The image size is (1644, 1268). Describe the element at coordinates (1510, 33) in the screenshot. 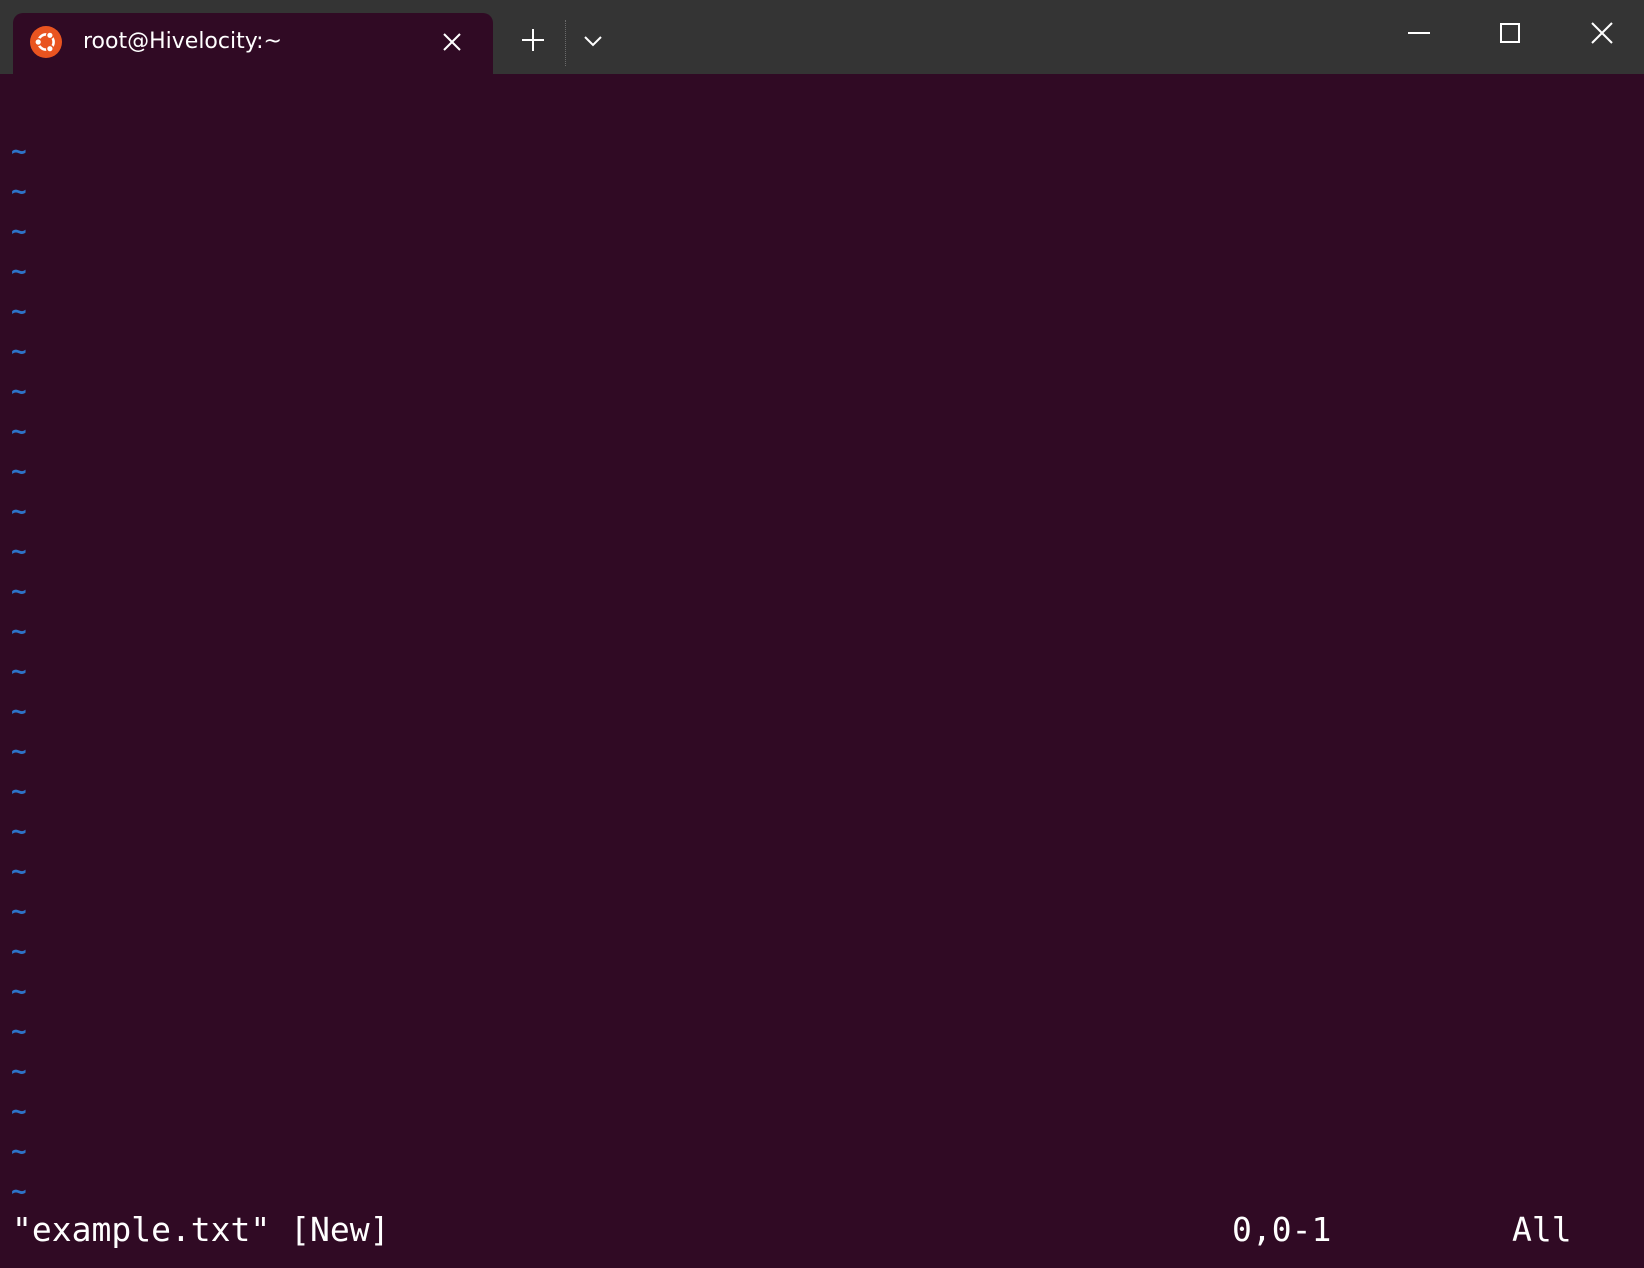

I see `maximize-icon` at that location.